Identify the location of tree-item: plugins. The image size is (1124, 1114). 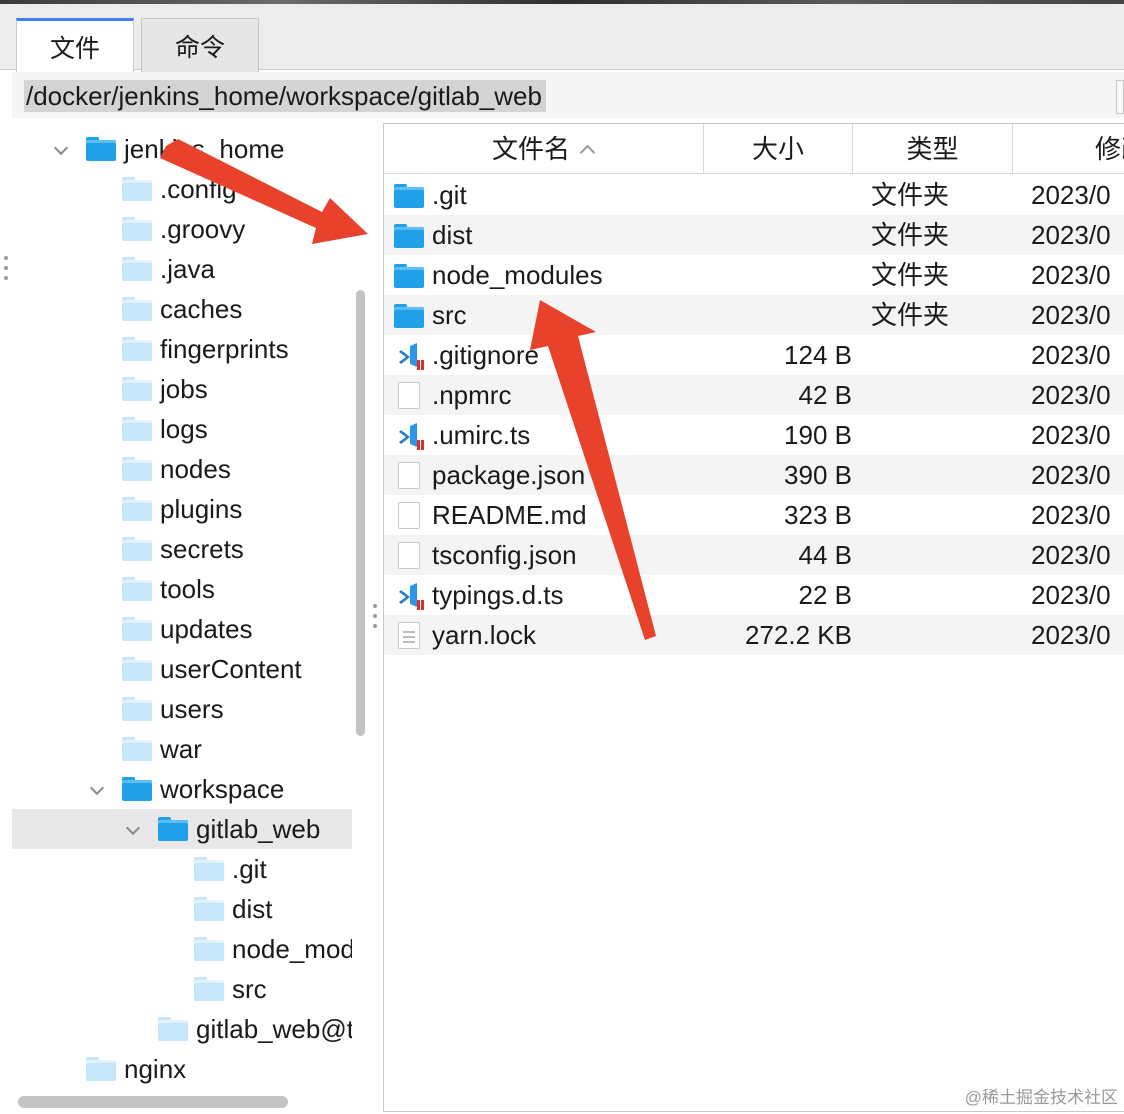
(182, 509).